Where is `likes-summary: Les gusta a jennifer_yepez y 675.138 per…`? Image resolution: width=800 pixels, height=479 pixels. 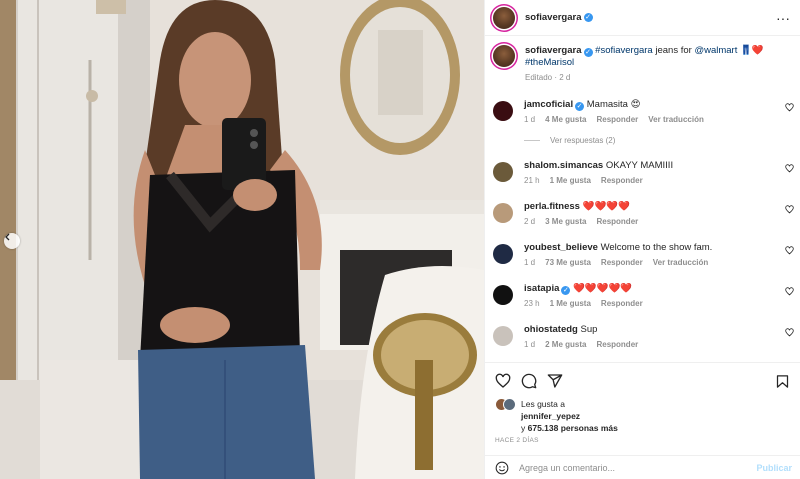
likes-summary: Les gusta a jennifer_yepez y 675.138 per… is located at coordinates (642, 416).